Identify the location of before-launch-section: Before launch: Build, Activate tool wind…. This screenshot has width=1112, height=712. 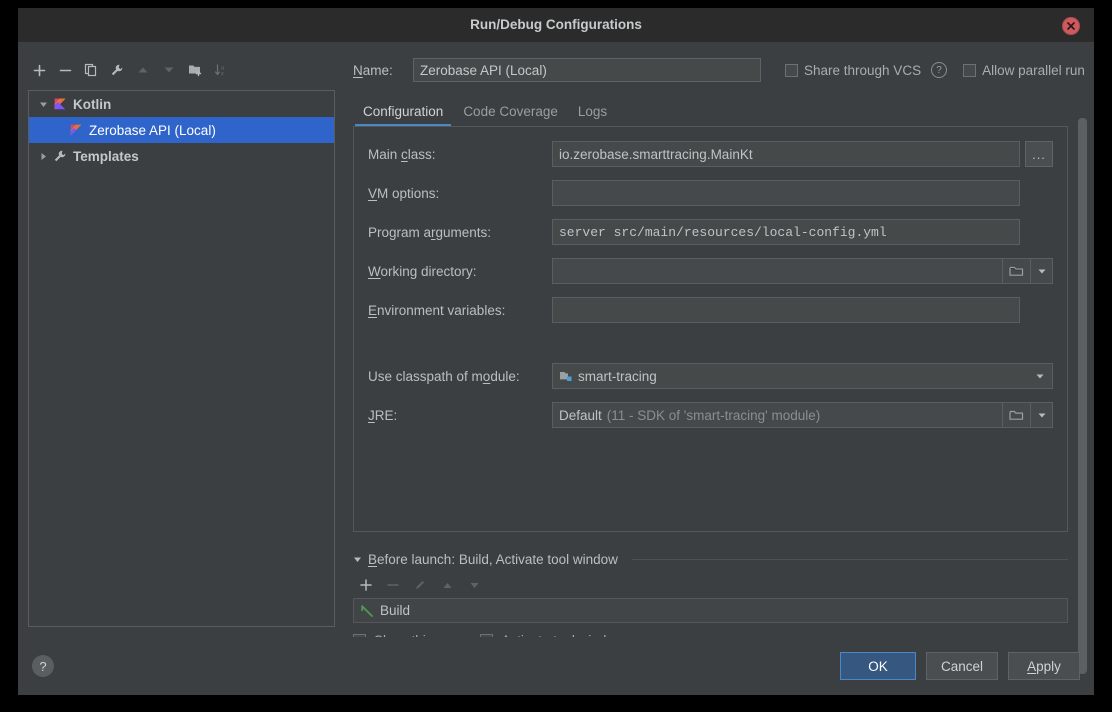
(710, 592).